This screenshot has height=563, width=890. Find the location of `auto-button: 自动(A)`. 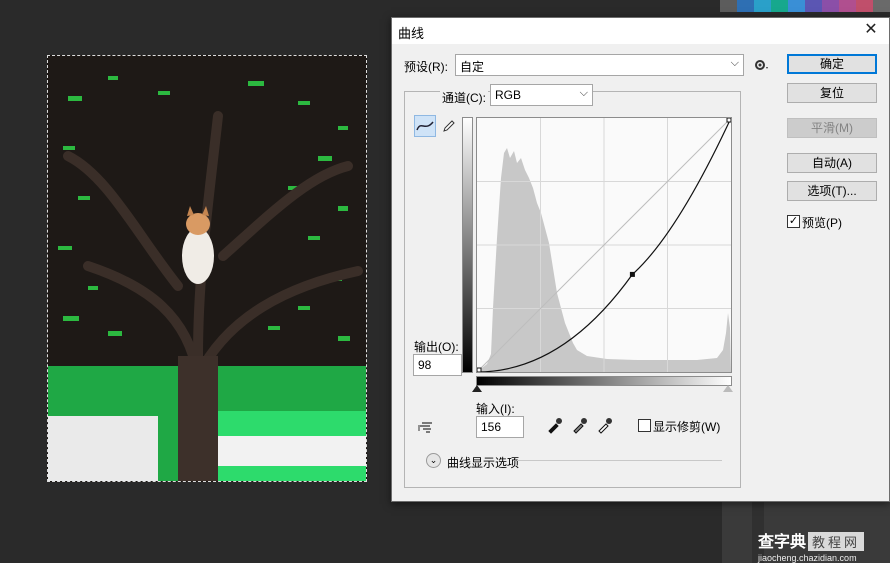

auto-button: 自动(A) is located at coordinates (832, 163).